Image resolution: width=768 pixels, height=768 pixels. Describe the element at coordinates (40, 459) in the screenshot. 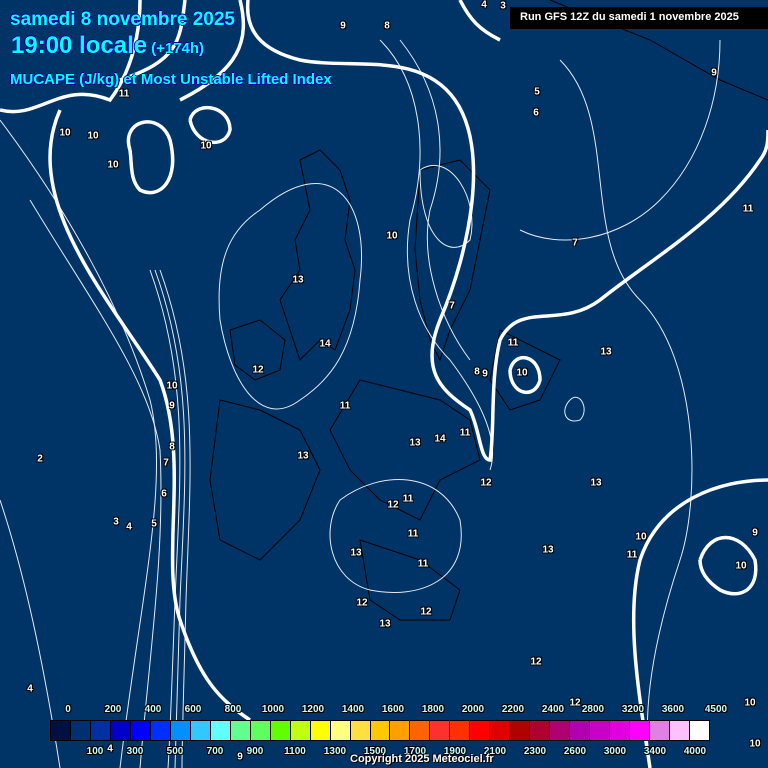

I see `contour-label: 2` at that location.